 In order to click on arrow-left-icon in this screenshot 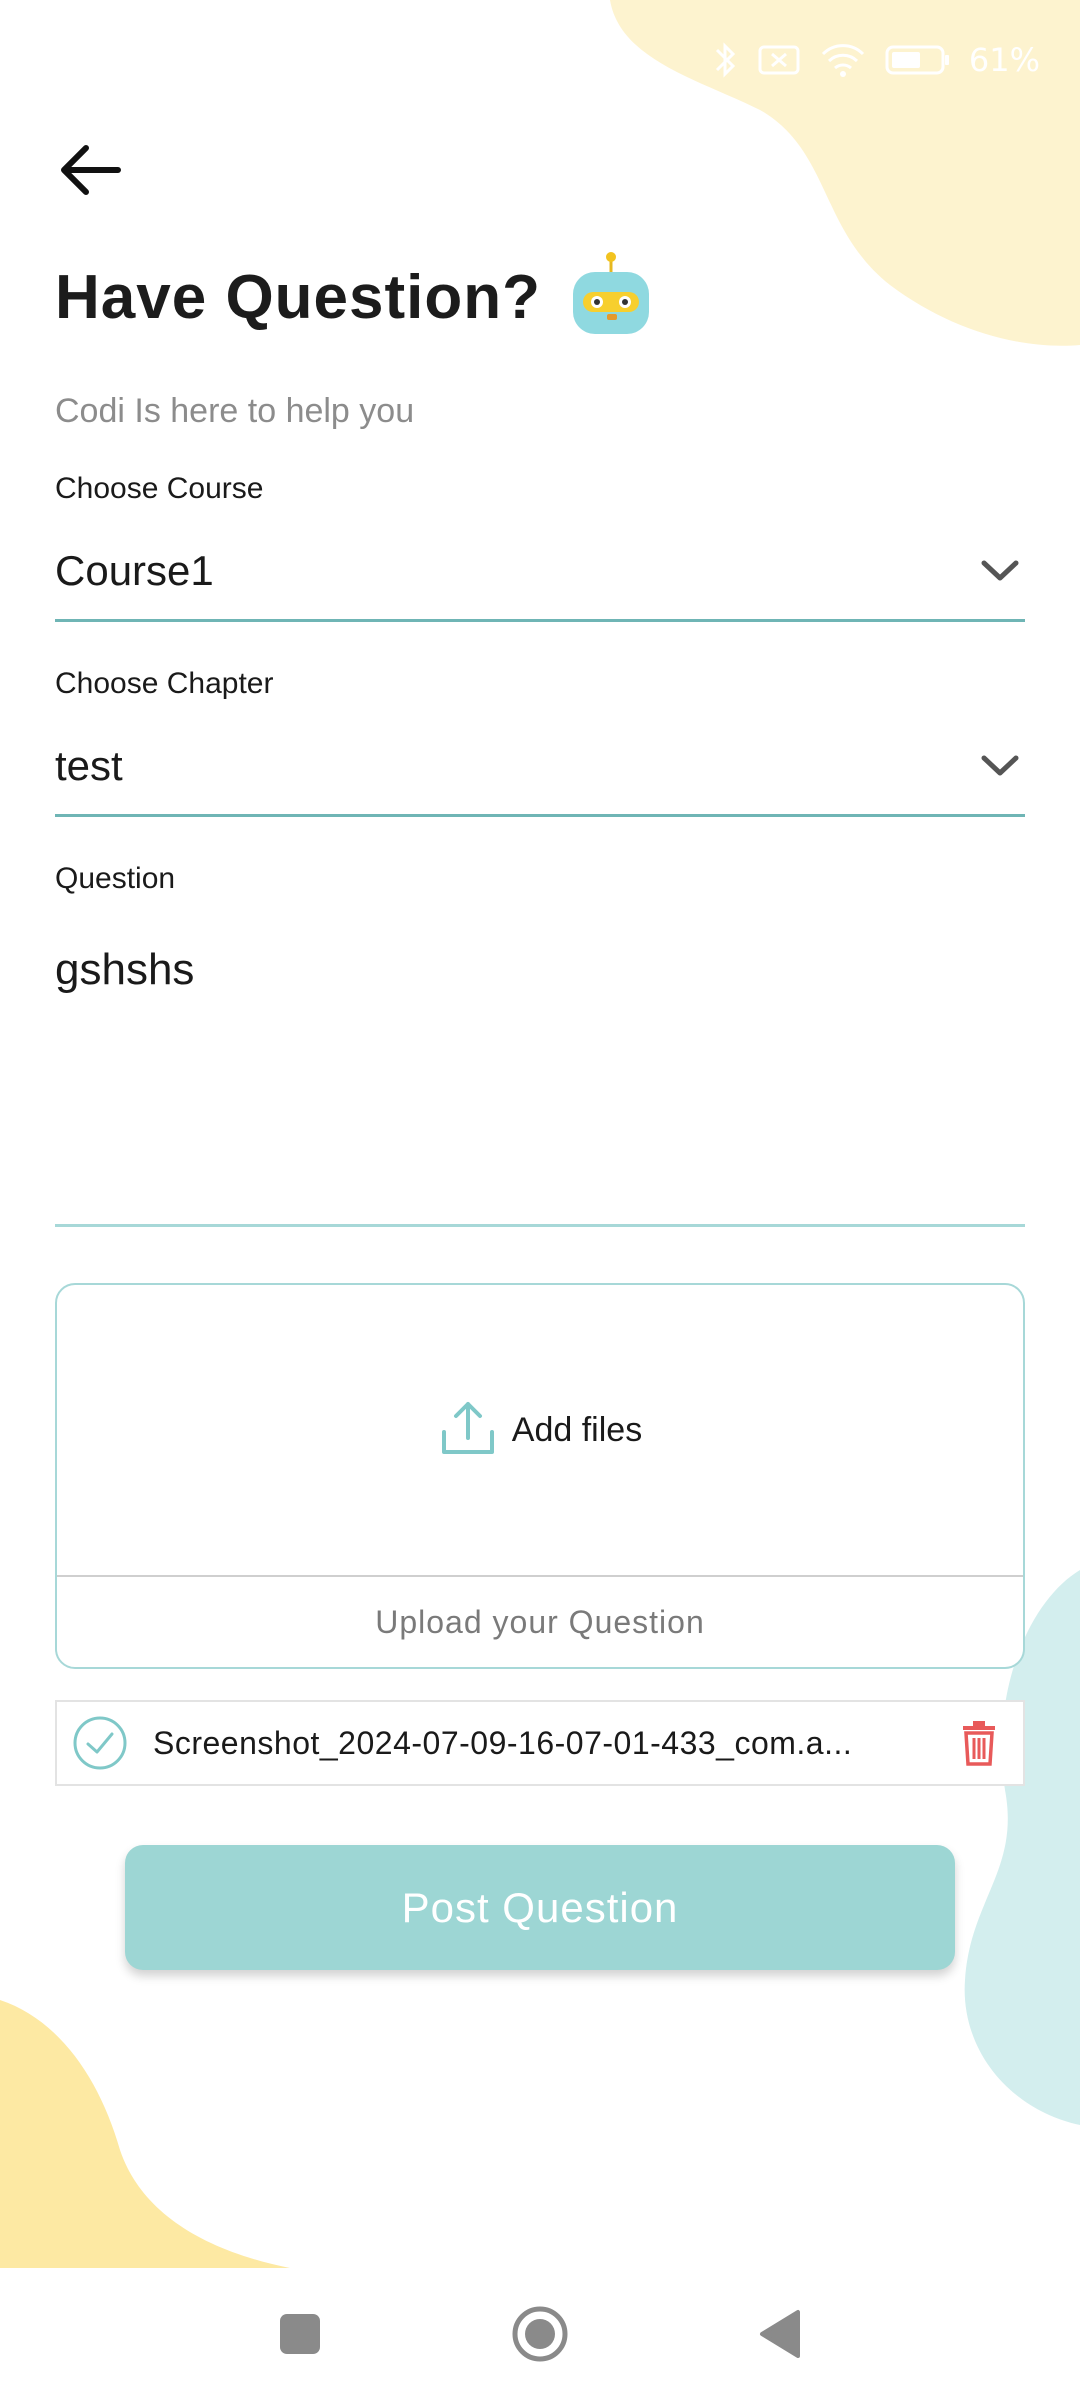, I will do `click(91, 170)`.